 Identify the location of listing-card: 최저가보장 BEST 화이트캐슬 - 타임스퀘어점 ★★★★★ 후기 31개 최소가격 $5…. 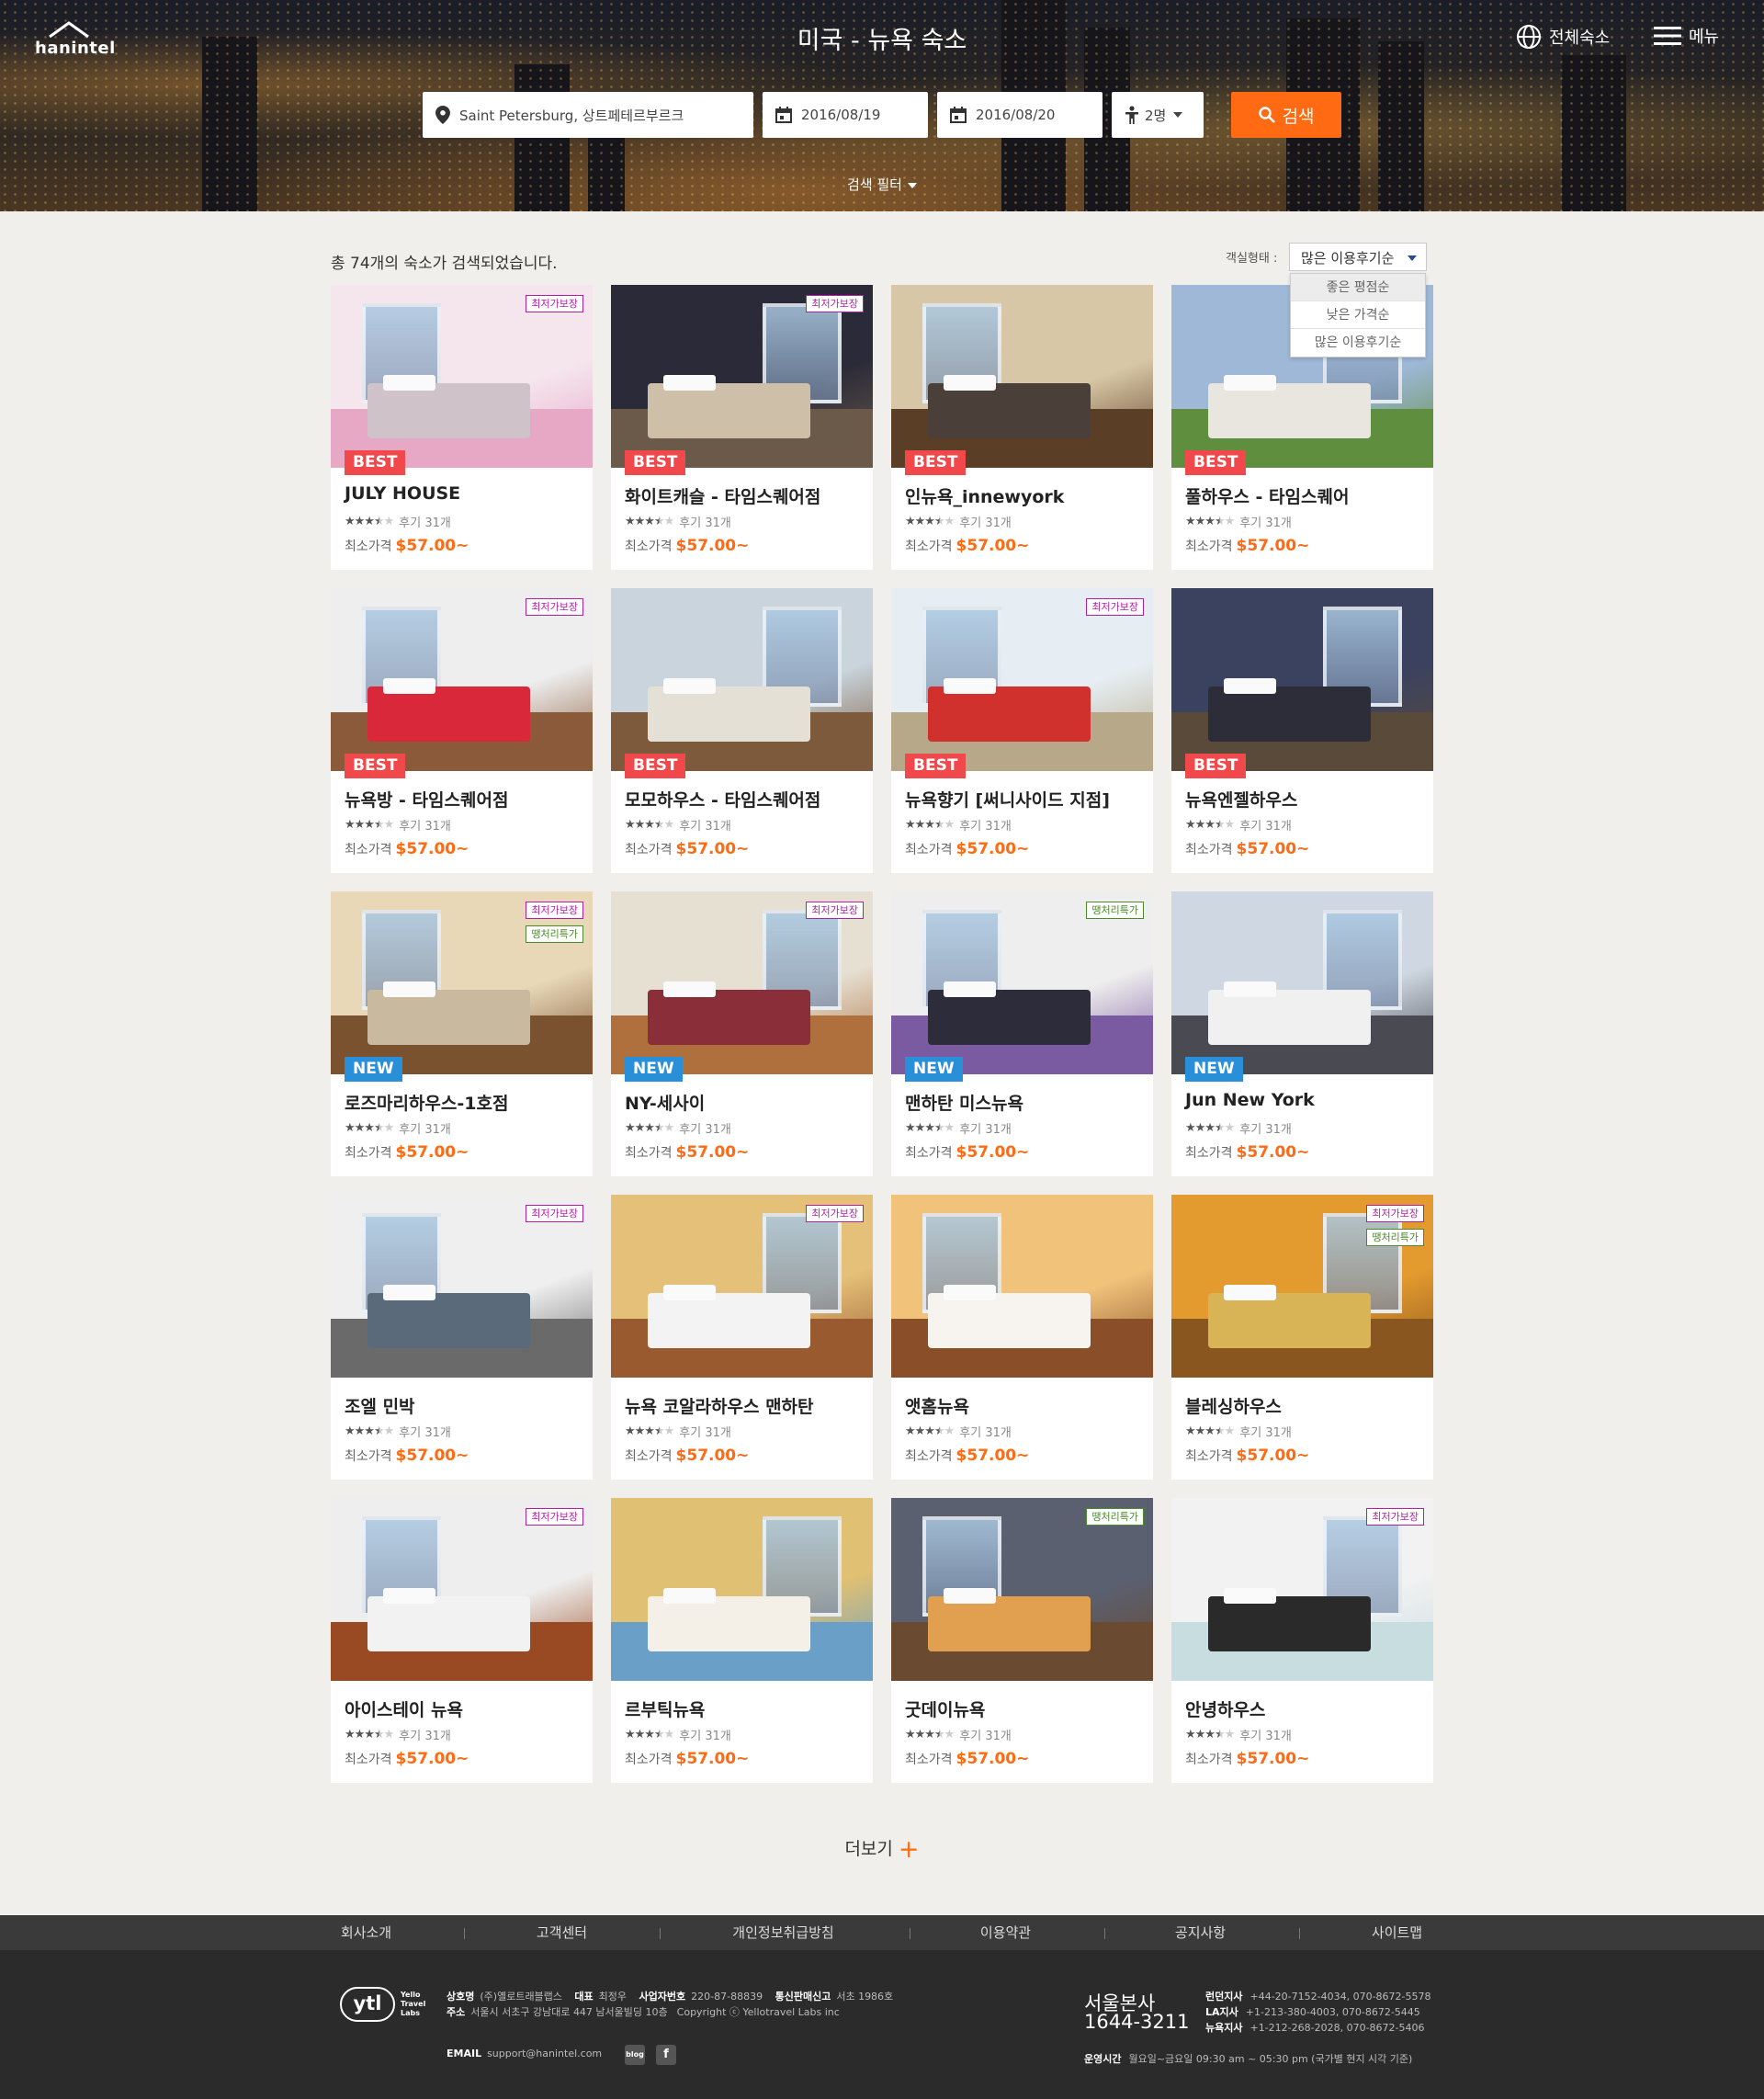
(742, 427).